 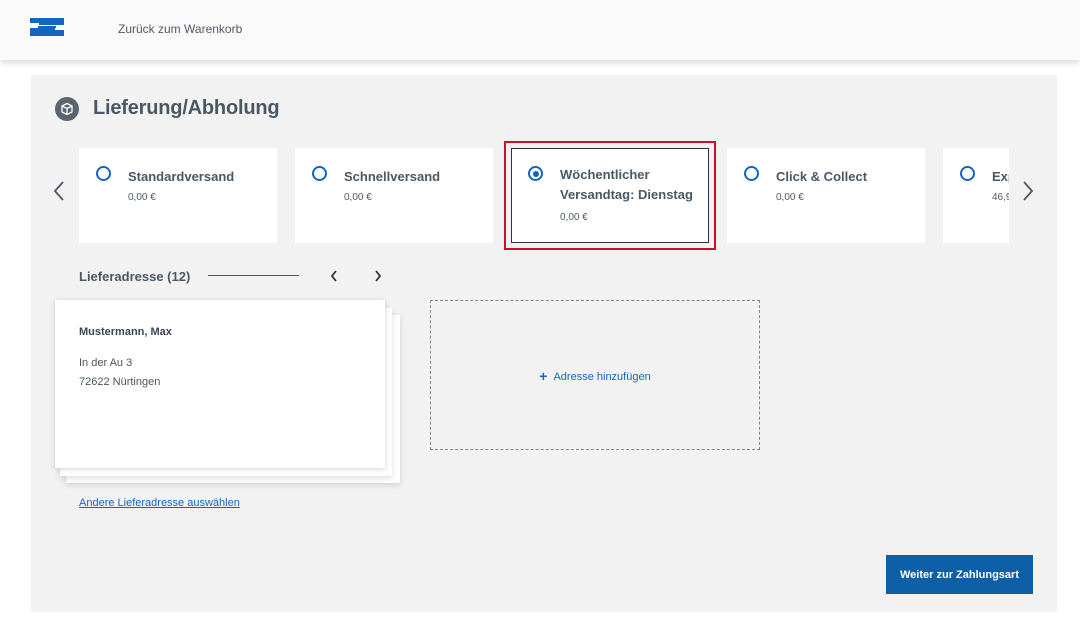 I want to click on option-name: Standardversand, so click(x=181, y=176).